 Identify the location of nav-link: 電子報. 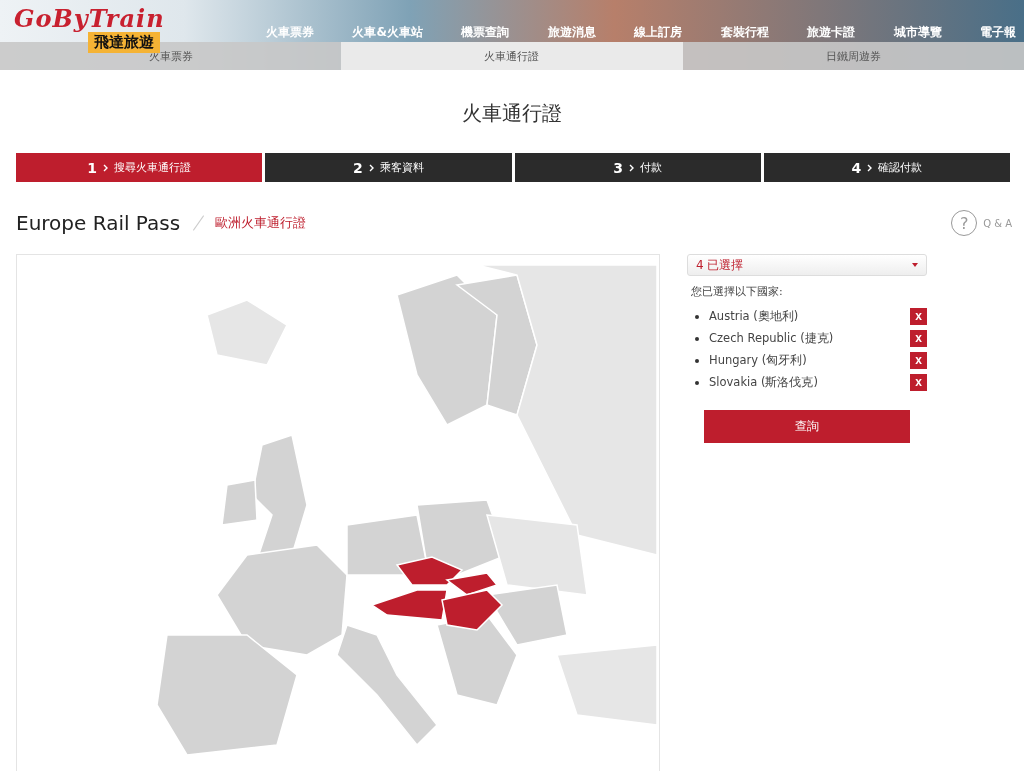
(997, 32).